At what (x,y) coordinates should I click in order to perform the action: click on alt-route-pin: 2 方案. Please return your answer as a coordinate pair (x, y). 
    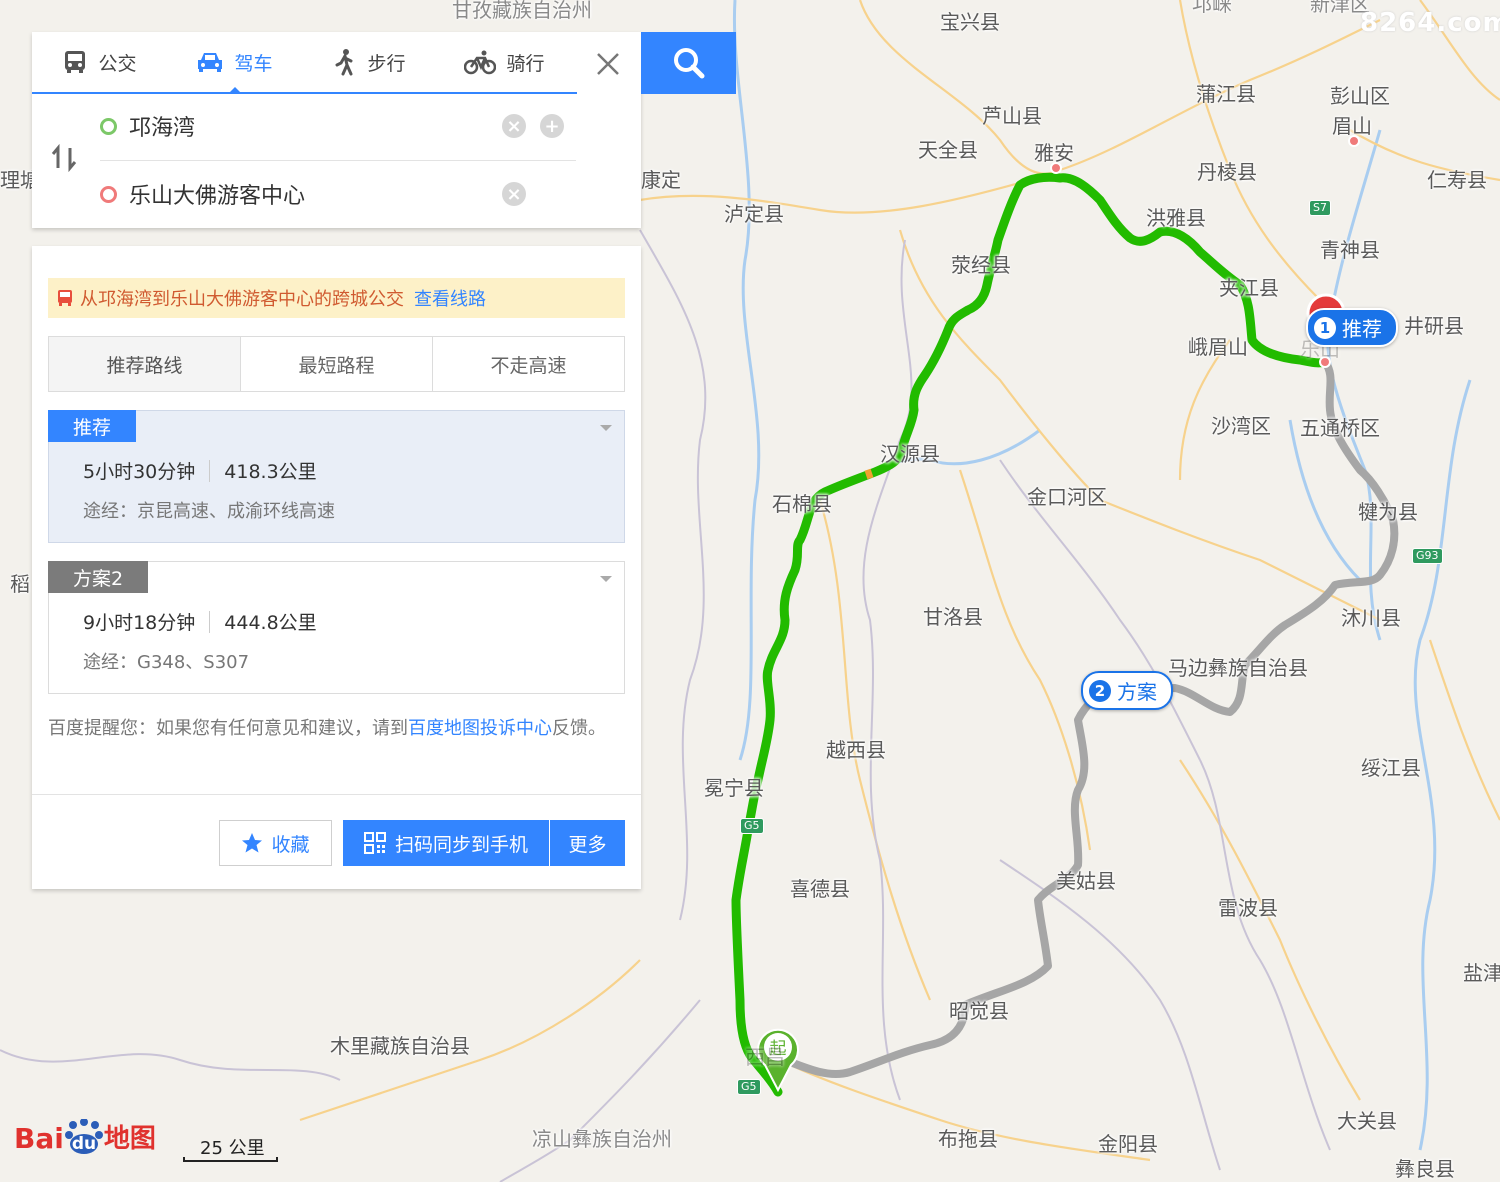
    Looking at the image, I should click on (1127, 690).